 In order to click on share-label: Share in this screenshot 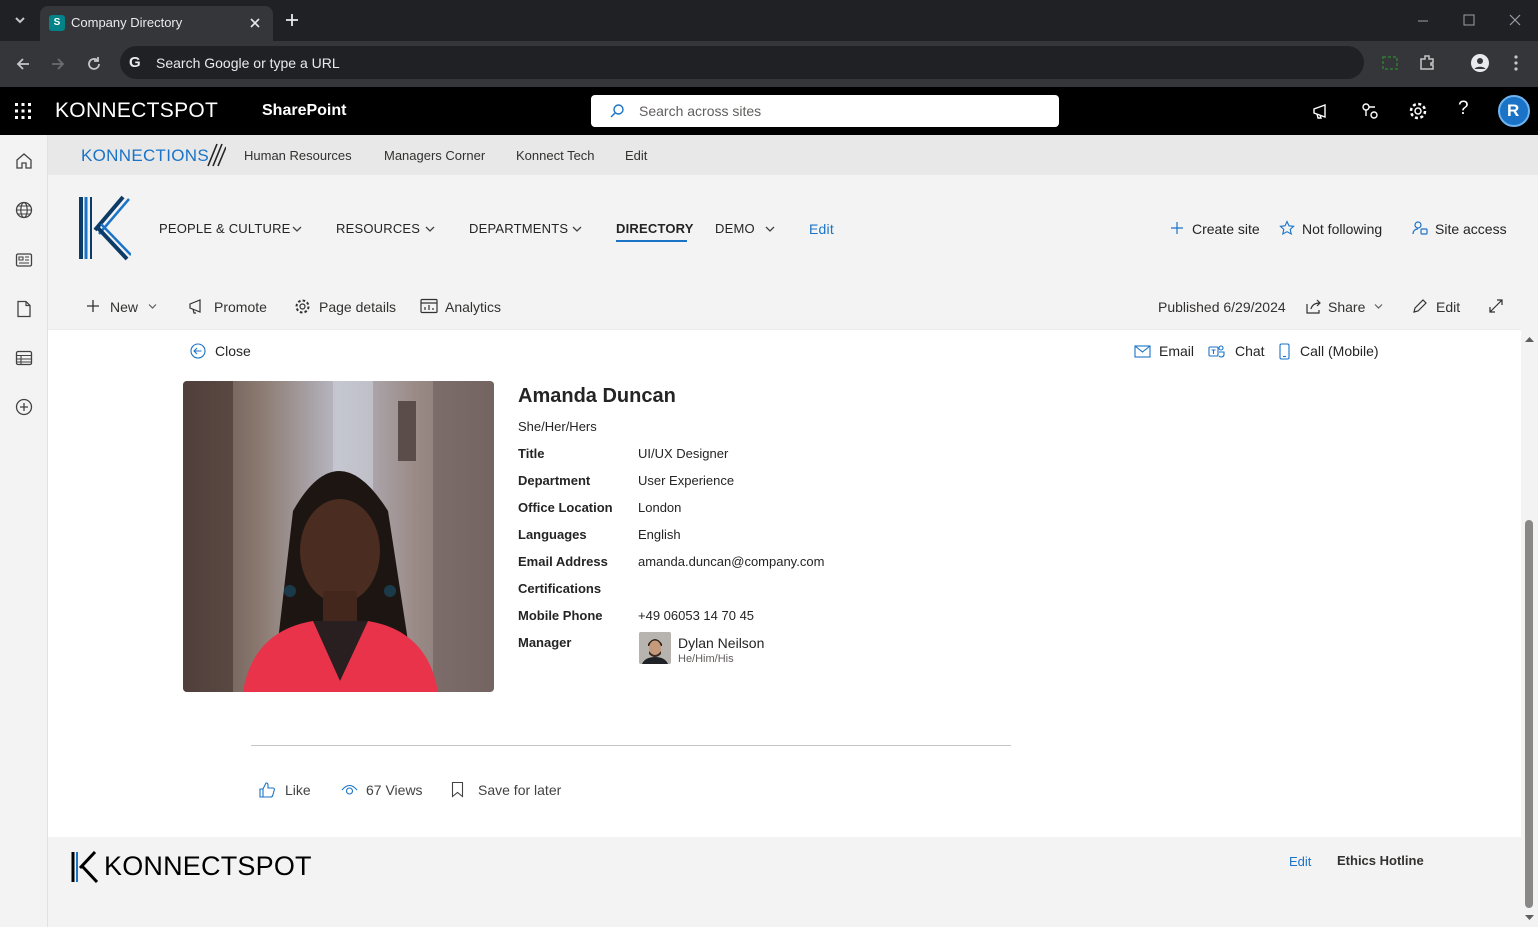, I will do `click(1347, 307)`.